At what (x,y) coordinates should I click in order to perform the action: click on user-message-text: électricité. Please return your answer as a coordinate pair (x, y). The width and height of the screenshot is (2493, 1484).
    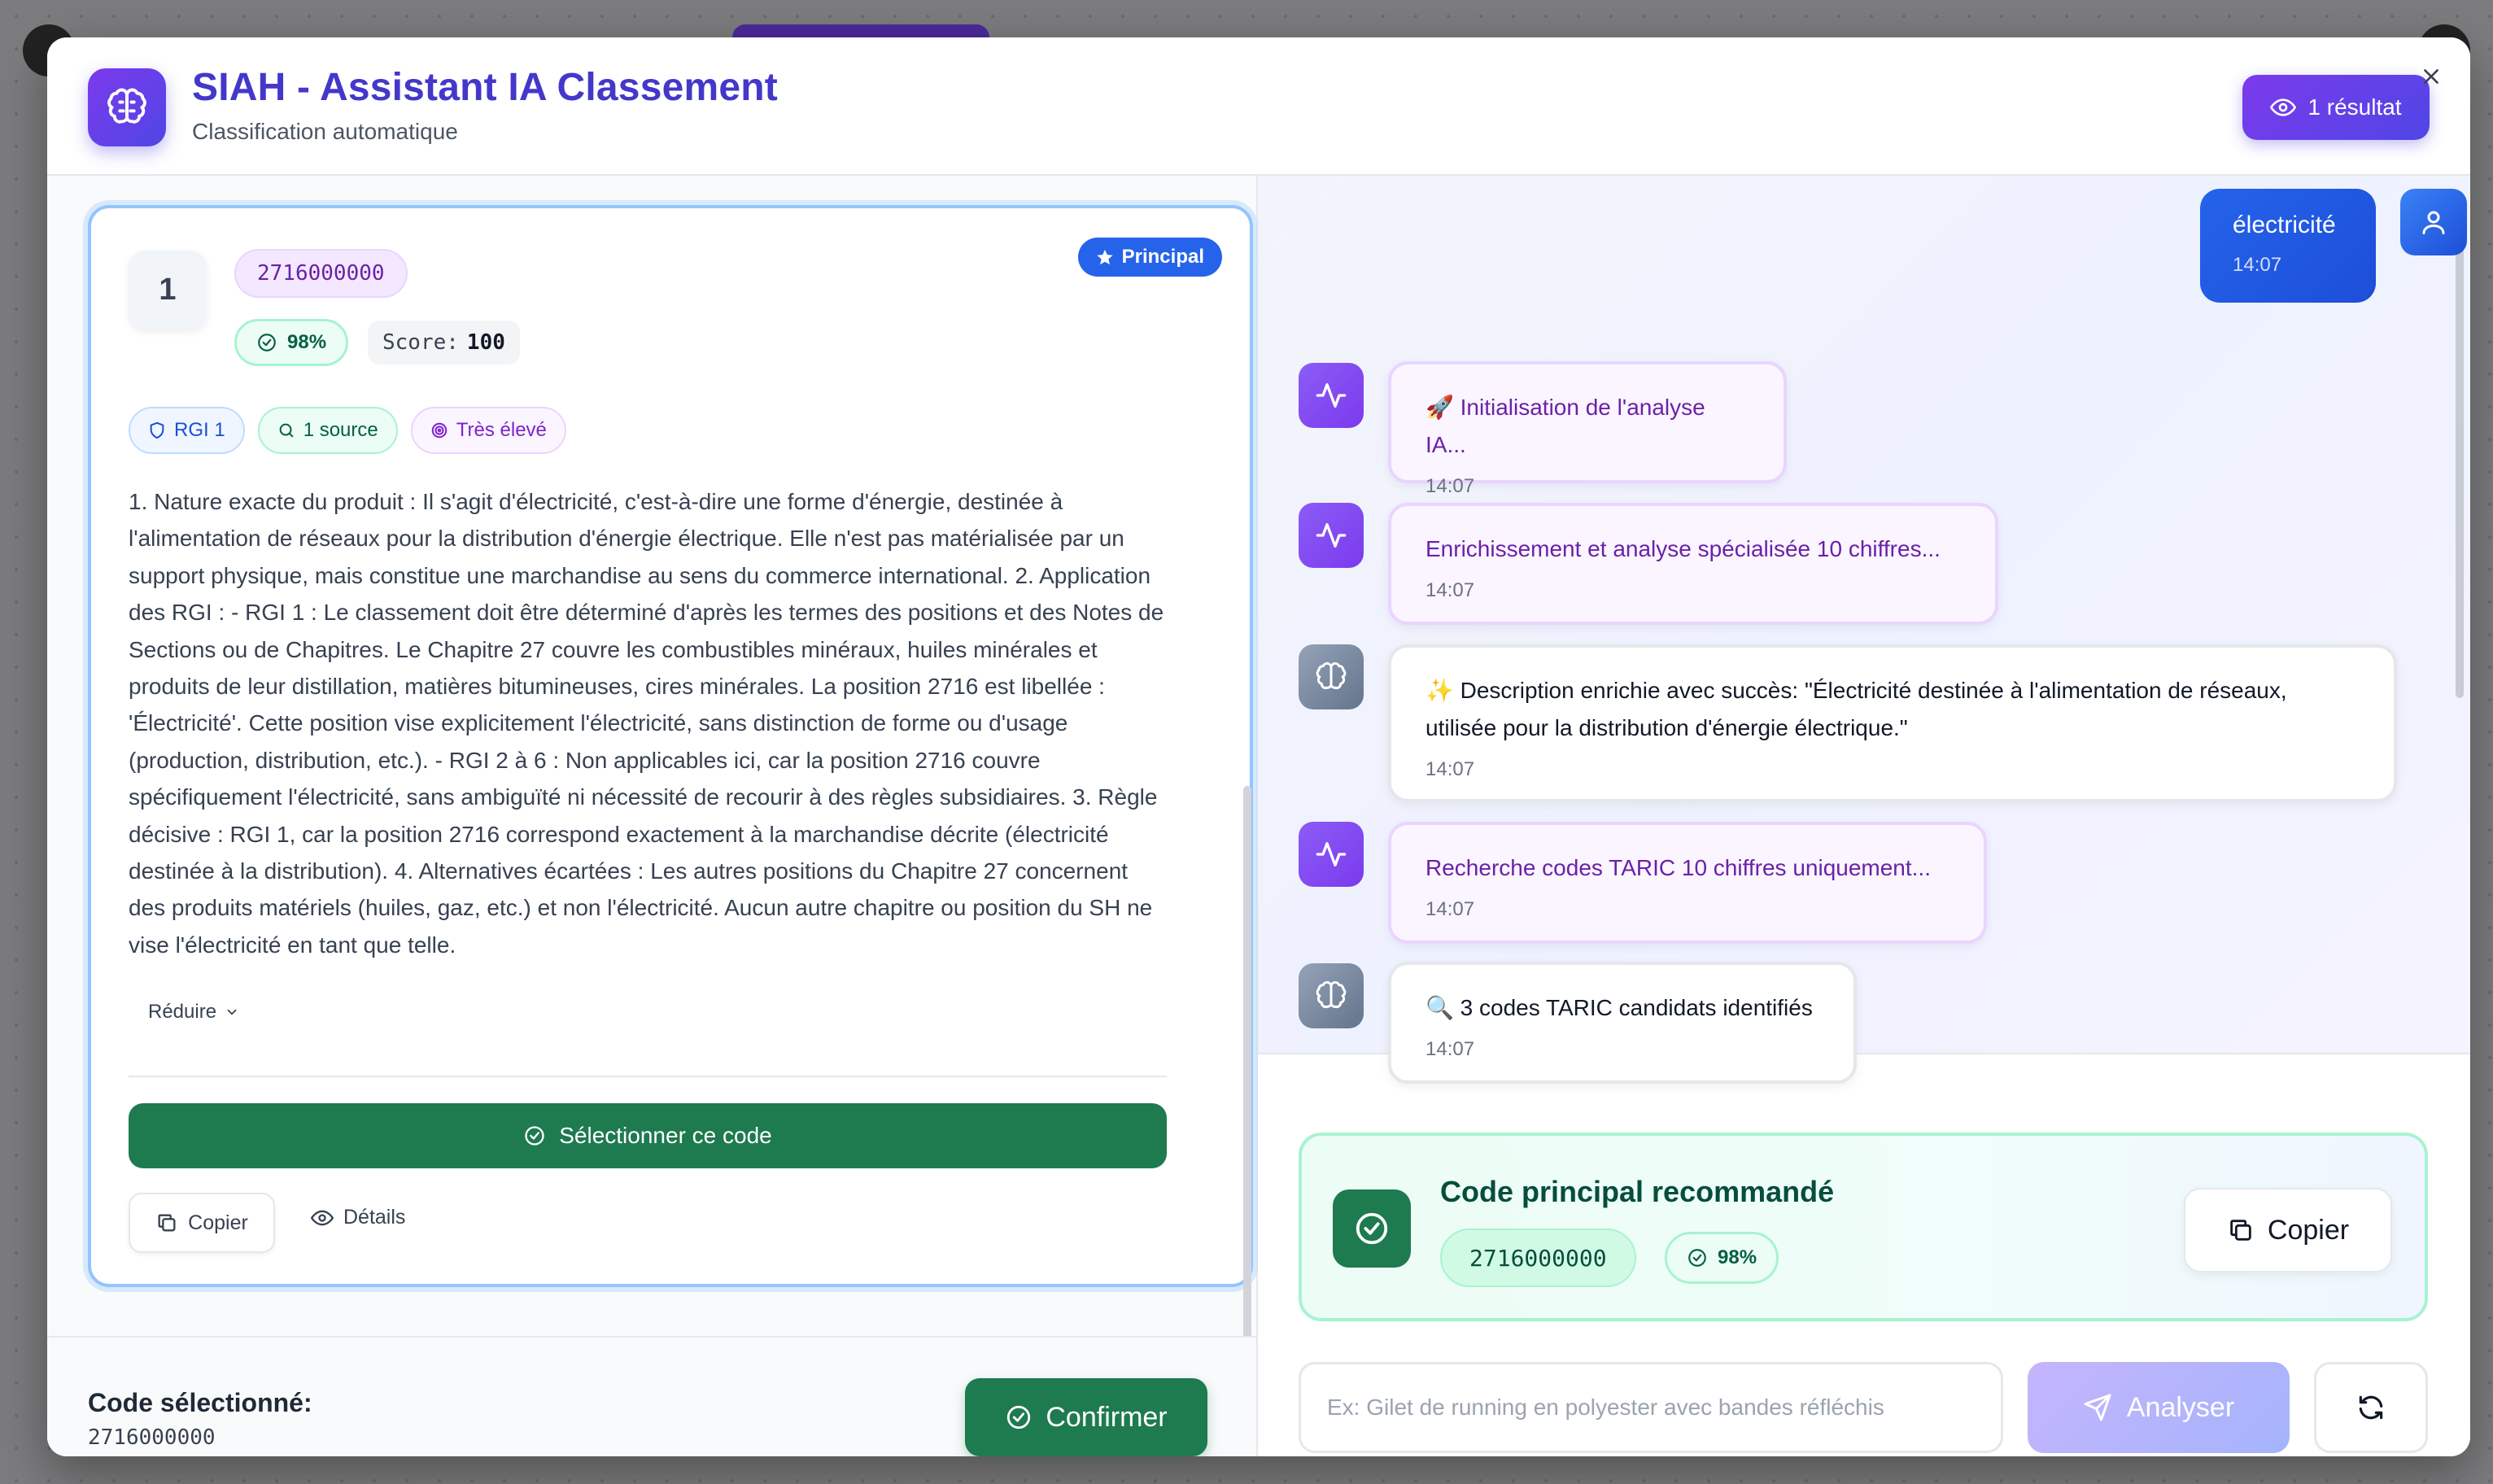
    Looking at the image, I should click on (2284, 225).